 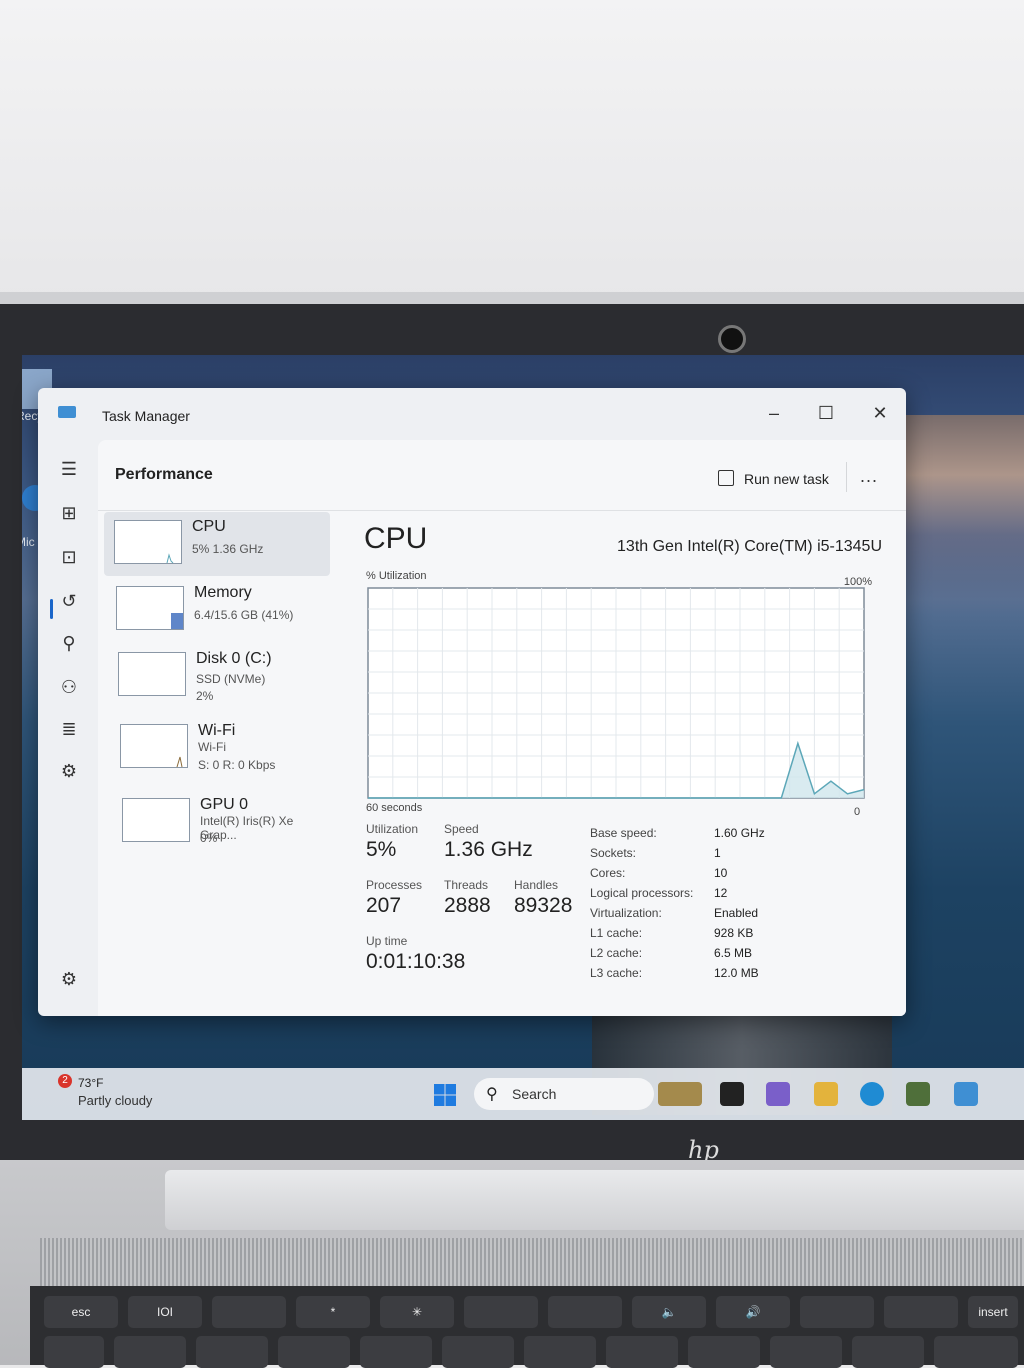 What do you see at coordinates (65, 1081) in the screenshot?
I see `weather-badge: 2` at bounding box center [65, 1081].